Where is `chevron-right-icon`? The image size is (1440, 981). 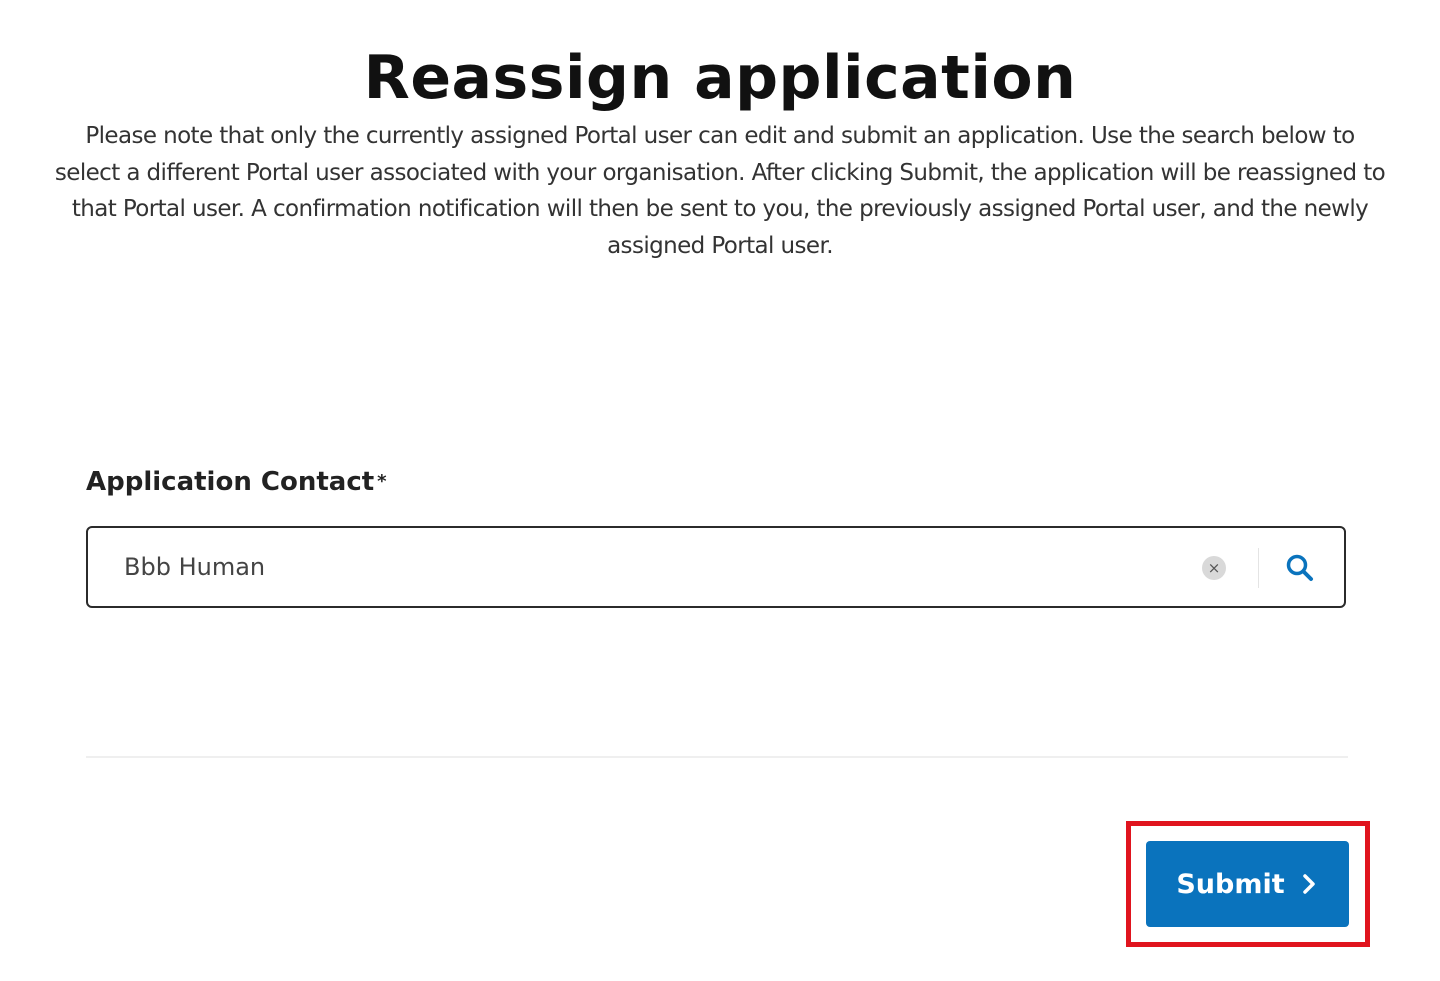 chevron-right-icon is located at coordinates (1309, 884).